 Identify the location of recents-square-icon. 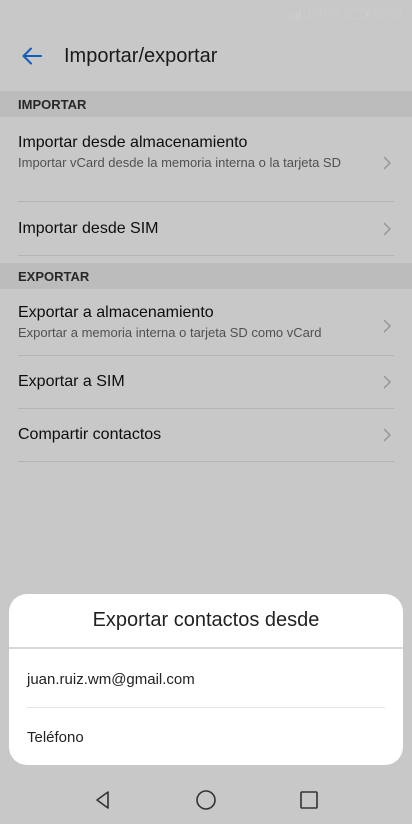
(309, 800).